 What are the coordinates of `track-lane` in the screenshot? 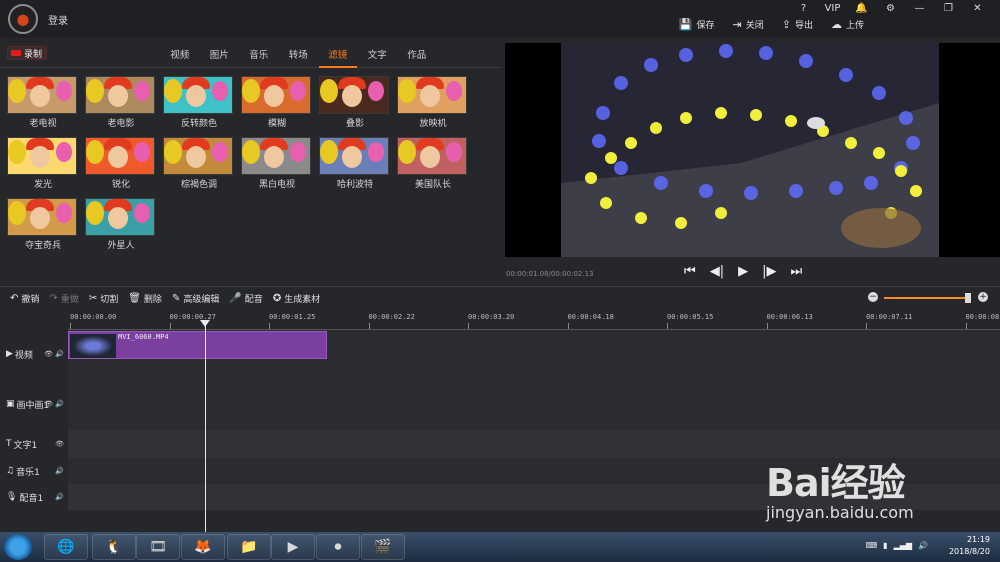 It's located at (534, 404).